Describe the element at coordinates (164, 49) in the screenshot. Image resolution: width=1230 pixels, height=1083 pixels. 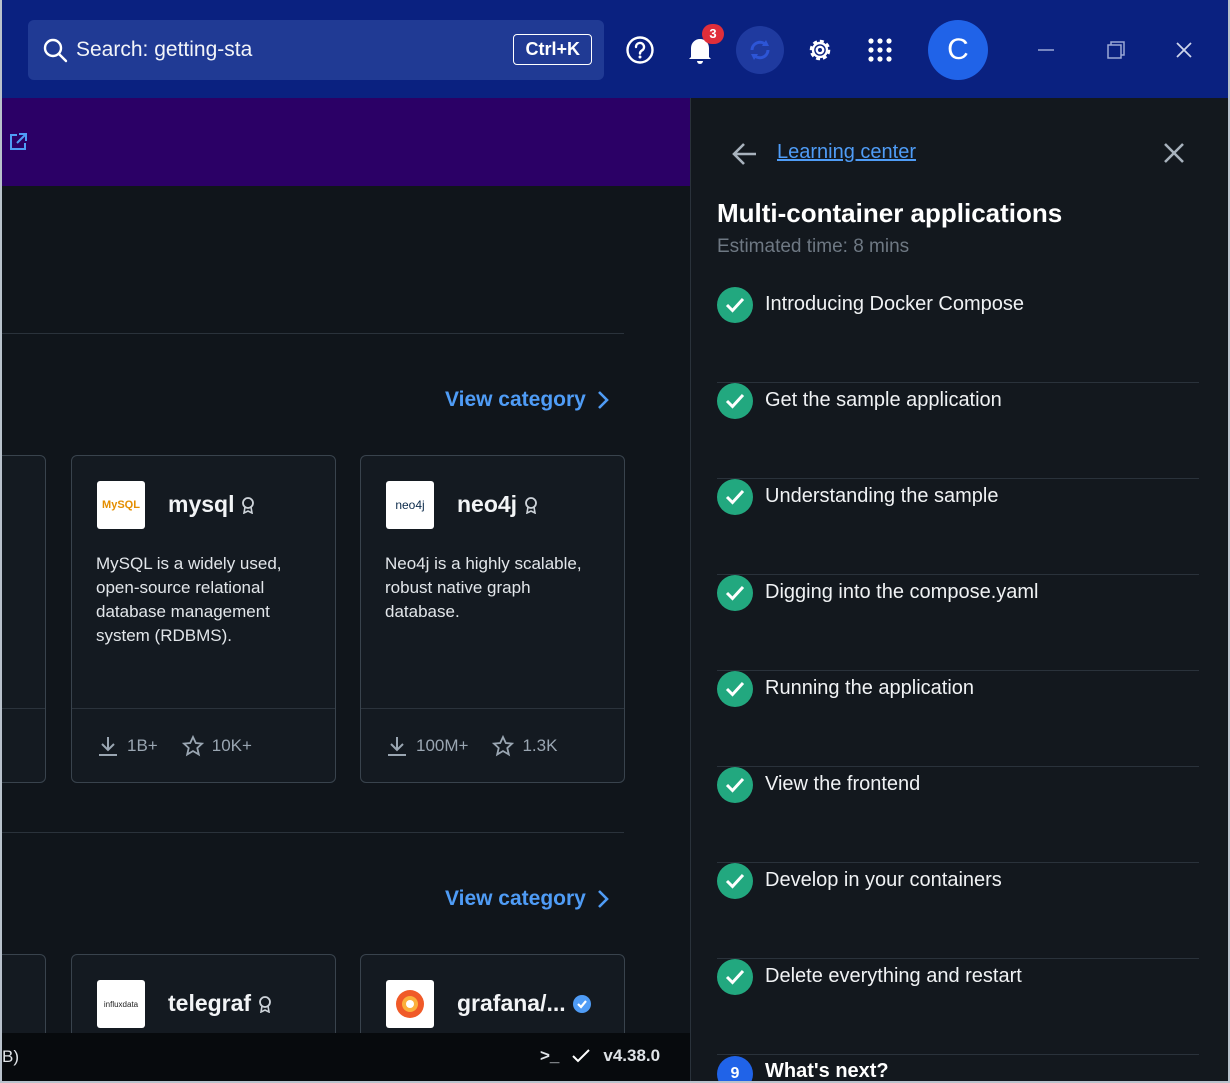
I see `search-text: Search: getting-sta` at that location.